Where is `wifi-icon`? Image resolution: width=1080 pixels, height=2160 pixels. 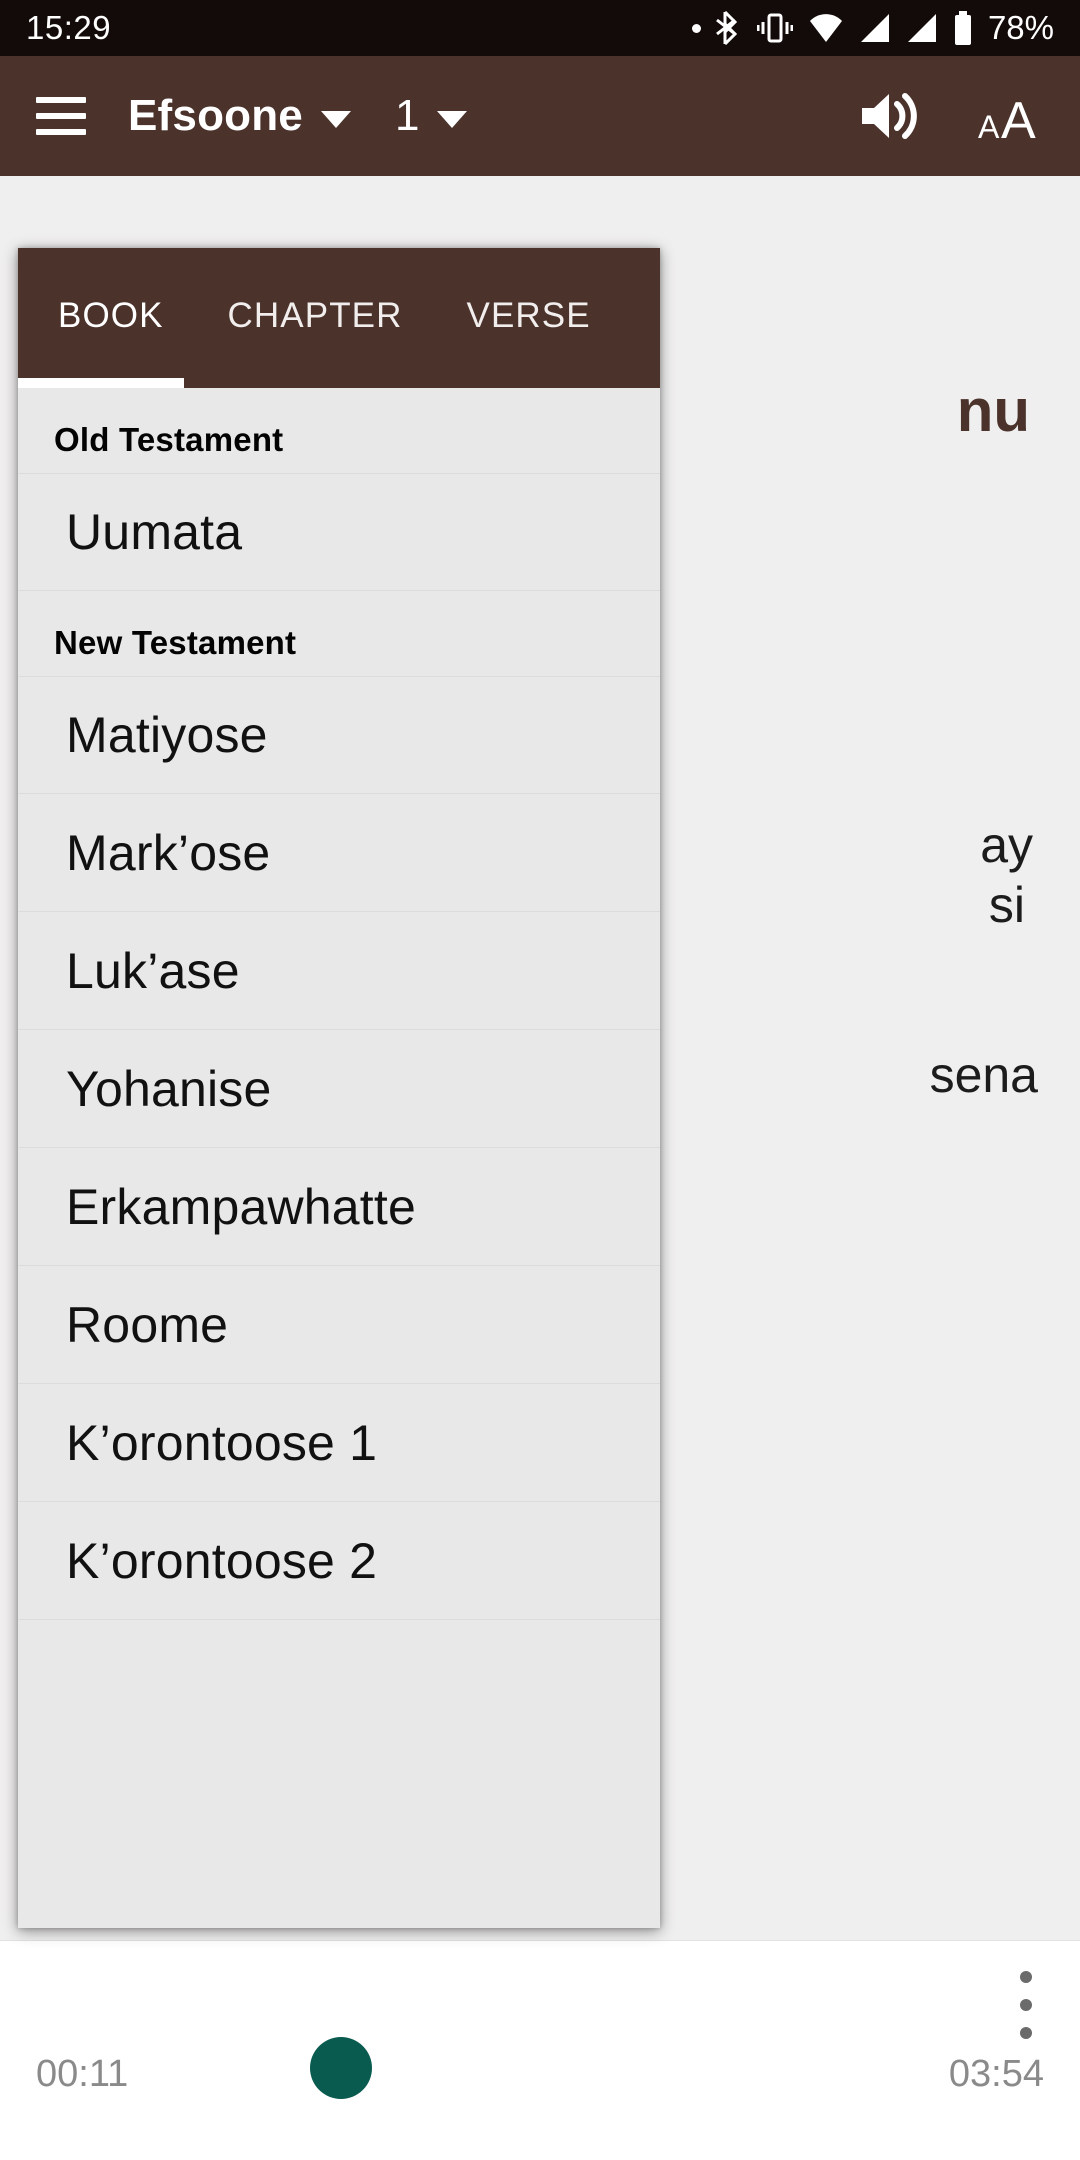
wifi-icon is located at coordinates (825, 28).